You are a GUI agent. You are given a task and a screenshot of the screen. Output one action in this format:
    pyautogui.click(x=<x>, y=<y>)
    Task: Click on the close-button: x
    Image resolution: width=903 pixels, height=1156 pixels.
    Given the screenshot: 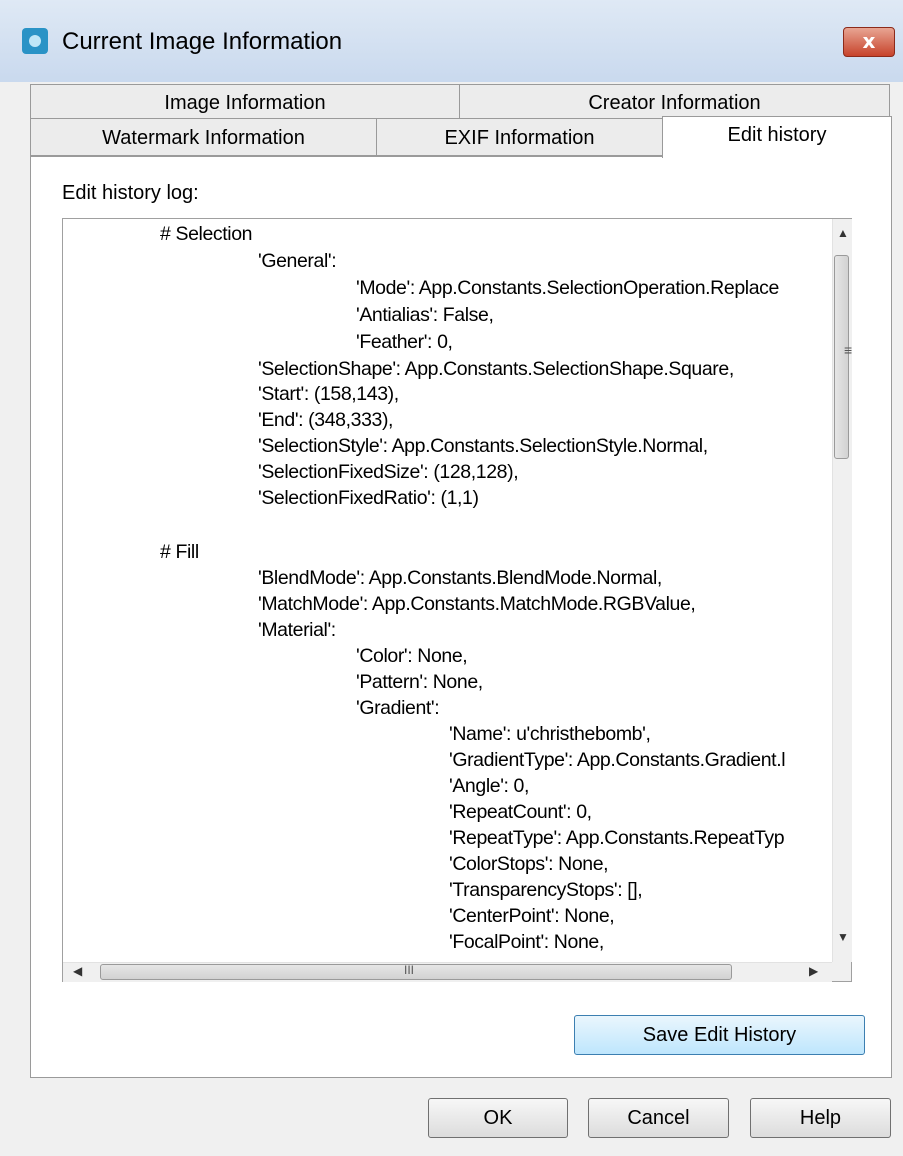 What is the action you would take?
    pyautogui.click(x=869, y=42)
    